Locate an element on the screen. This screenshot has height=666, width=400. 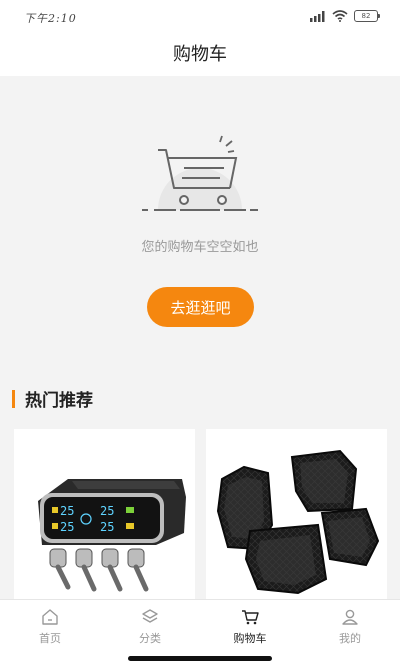
product-card: 25 25 25 25 is located at coordinates (104, 519).